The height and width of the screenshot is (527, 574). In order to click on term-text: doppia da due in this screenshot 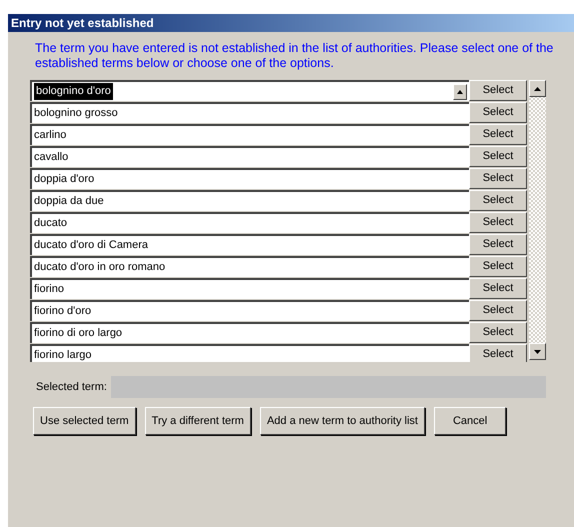, I will do `click(69, 202)`.